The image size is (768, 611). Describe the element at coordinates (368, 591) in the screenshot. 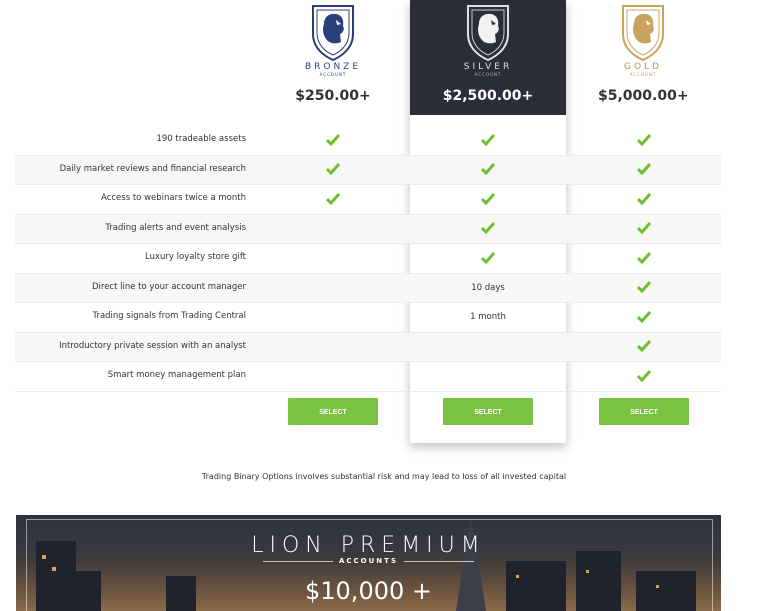

I see `banner-price: $10,000 +` at that location.